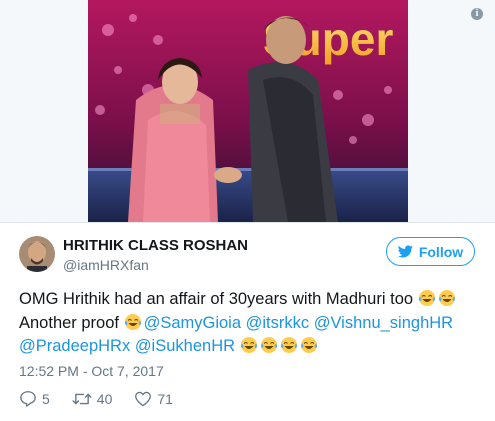 The height and width of the screenshot is (421, 495). What do you see at coordinates (82, 399) in the screenshot?
I see `retweet-icon` at bounding box center [82, 399].